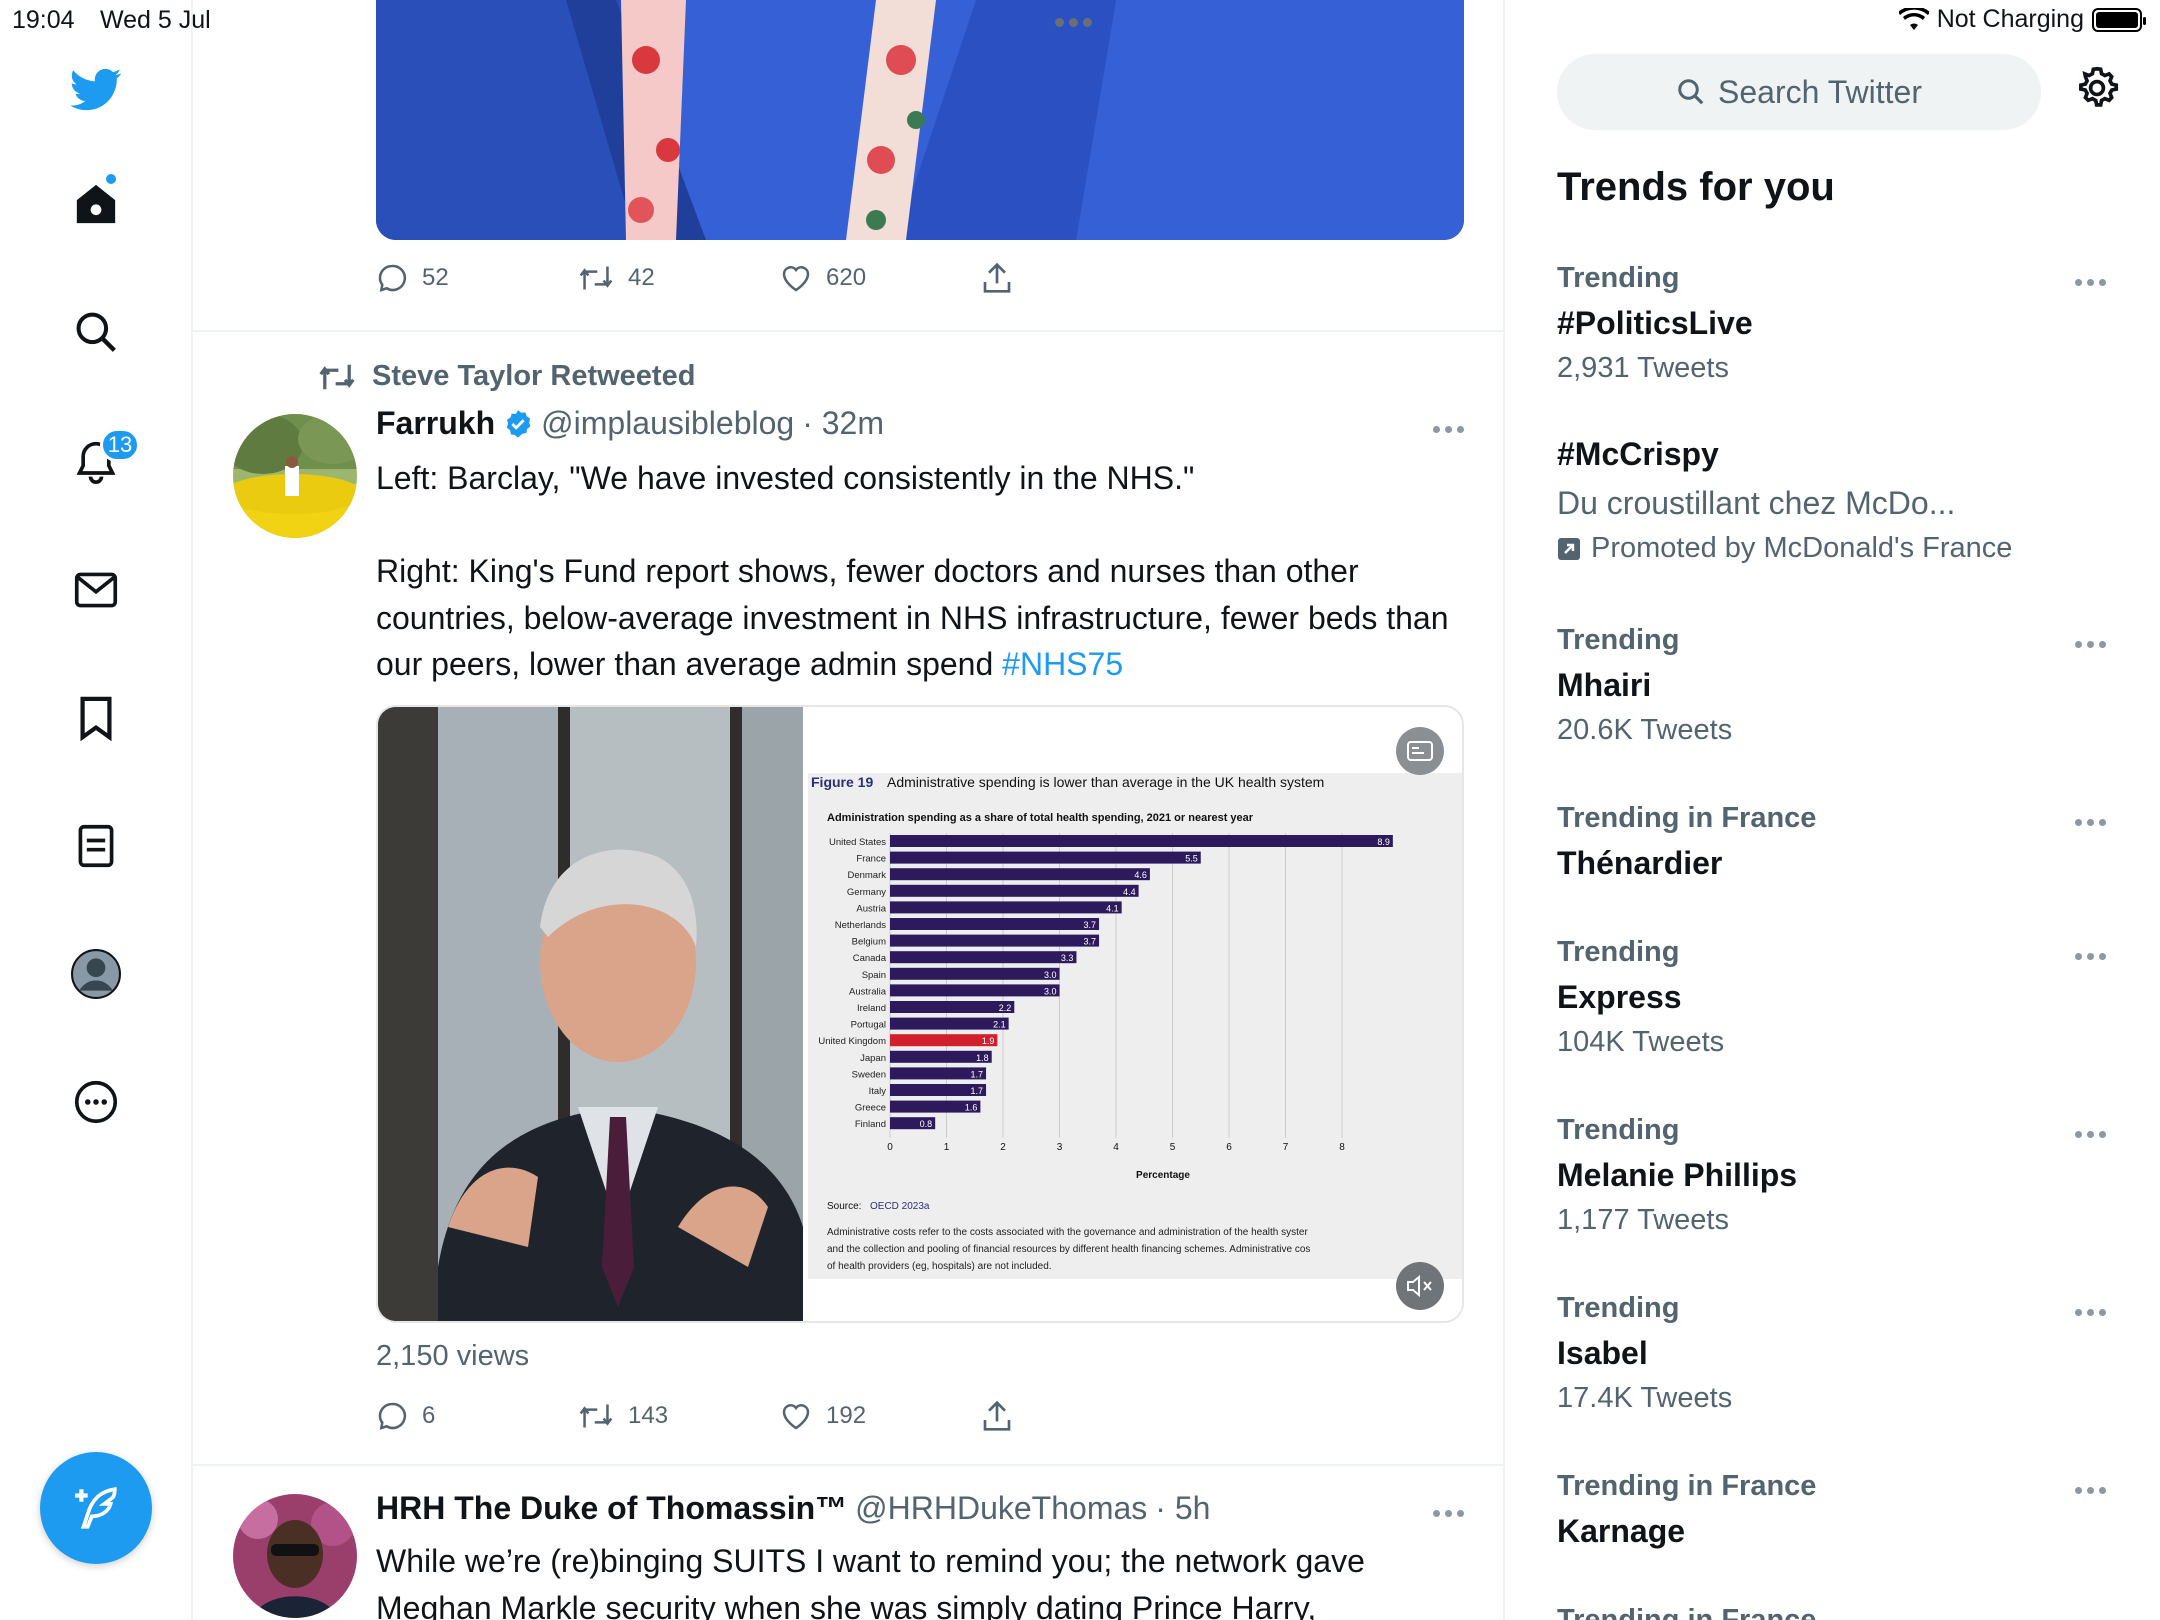 This screenshot has height=1620, width=2160. Describe the element at coordinates (295, 1556) in the screenshot. I see `next-author-avatar` at that location.